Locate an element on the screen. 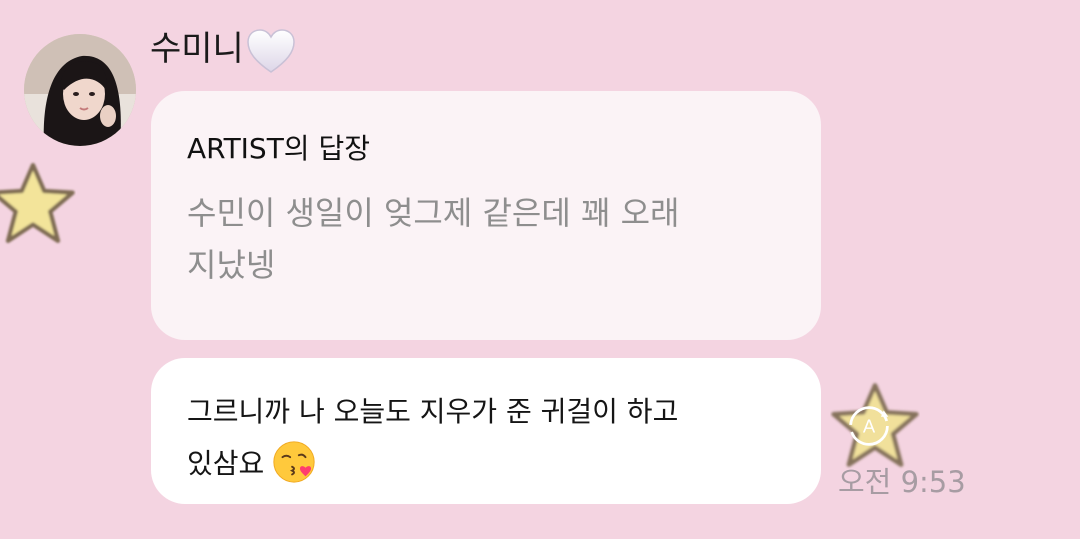  reply-quote-line: 수민이 생일이 엊그제 같은데 꽤 오래 is located at coordinates (433, 213).